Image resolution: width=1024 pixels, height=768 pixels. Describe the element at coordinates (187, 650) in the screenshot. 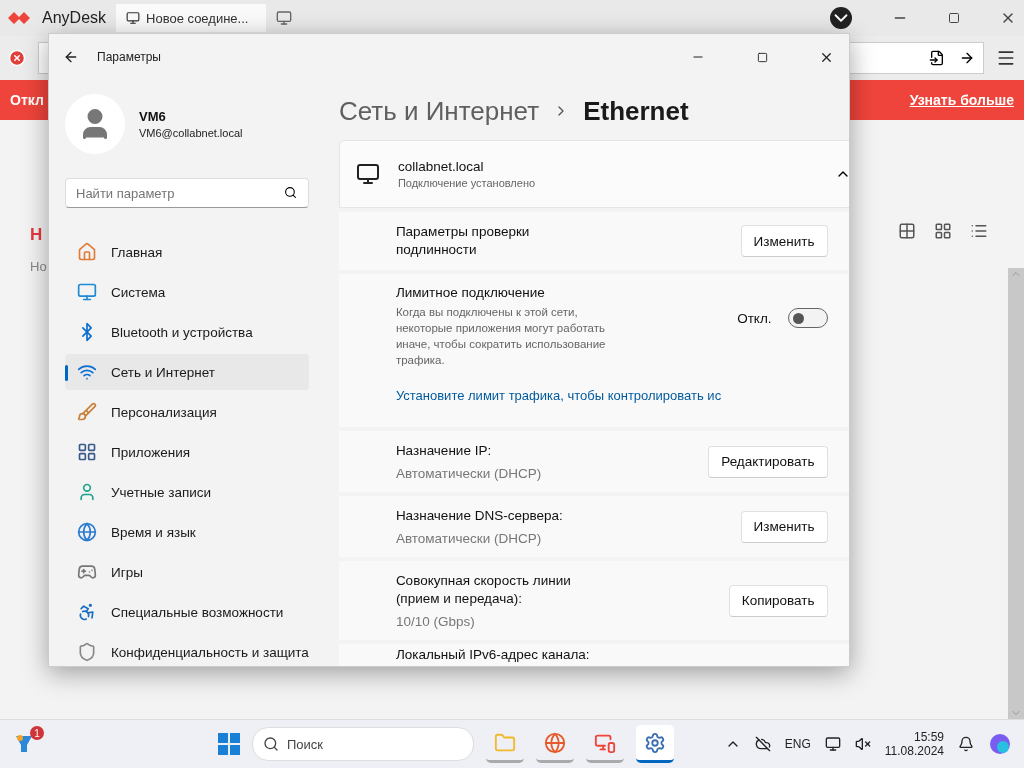

I see `nav-item: Конфиденциальность и защита` at that location.